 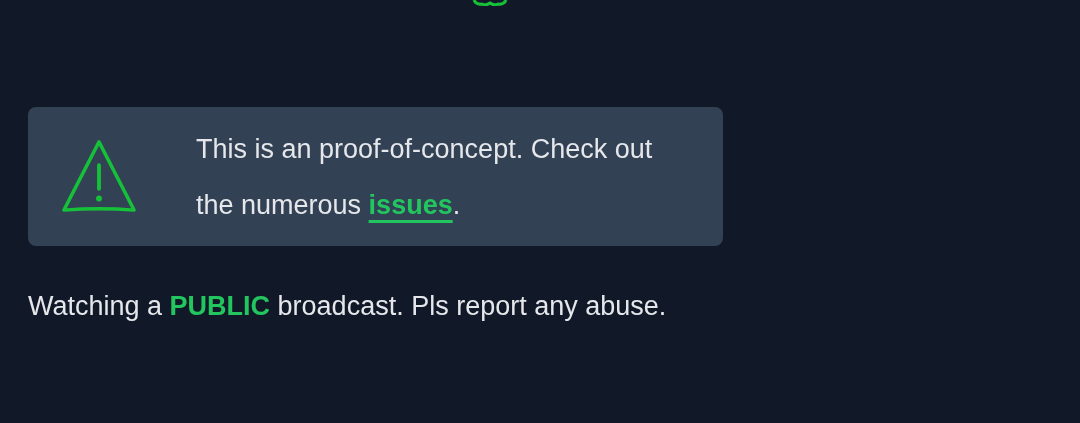 I want to click on broadcast-notice: Watching a PUBLIC broadcast. Pls report any abuse., so click(x=348, y=306).